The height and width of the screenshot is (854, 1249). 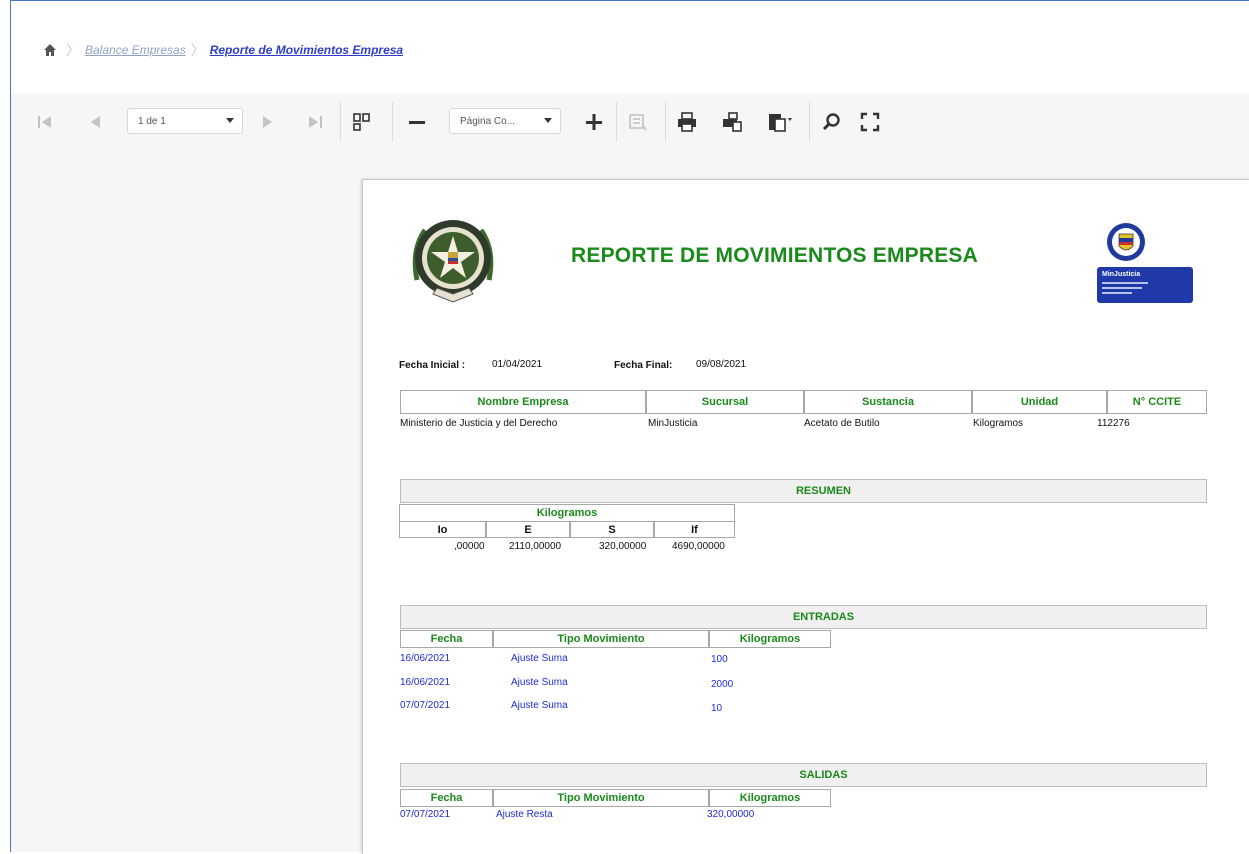 What do you see at coordinates (306, 50) in the screenshot?
I see `breadcrumb-item-reporte: Reporte de Movimientos Empresa` at bounding box center [306, 50].